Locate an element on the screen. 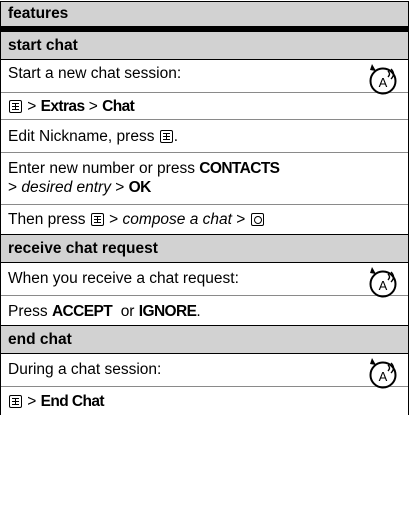 The width and height of the screenshot is (416, 512). table-header: features is located at coordinates (204, 16).